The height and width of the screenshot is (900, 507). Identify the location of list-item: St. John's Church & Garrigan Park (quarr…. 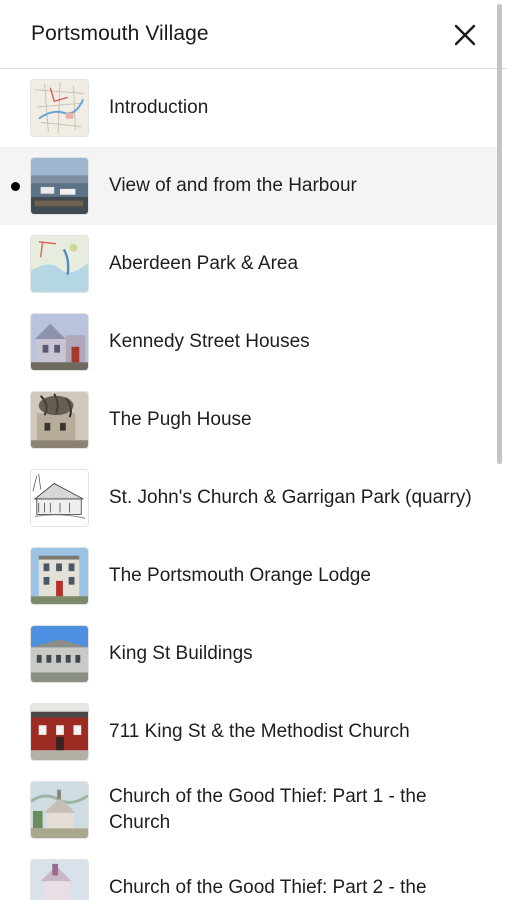
(250, 498).